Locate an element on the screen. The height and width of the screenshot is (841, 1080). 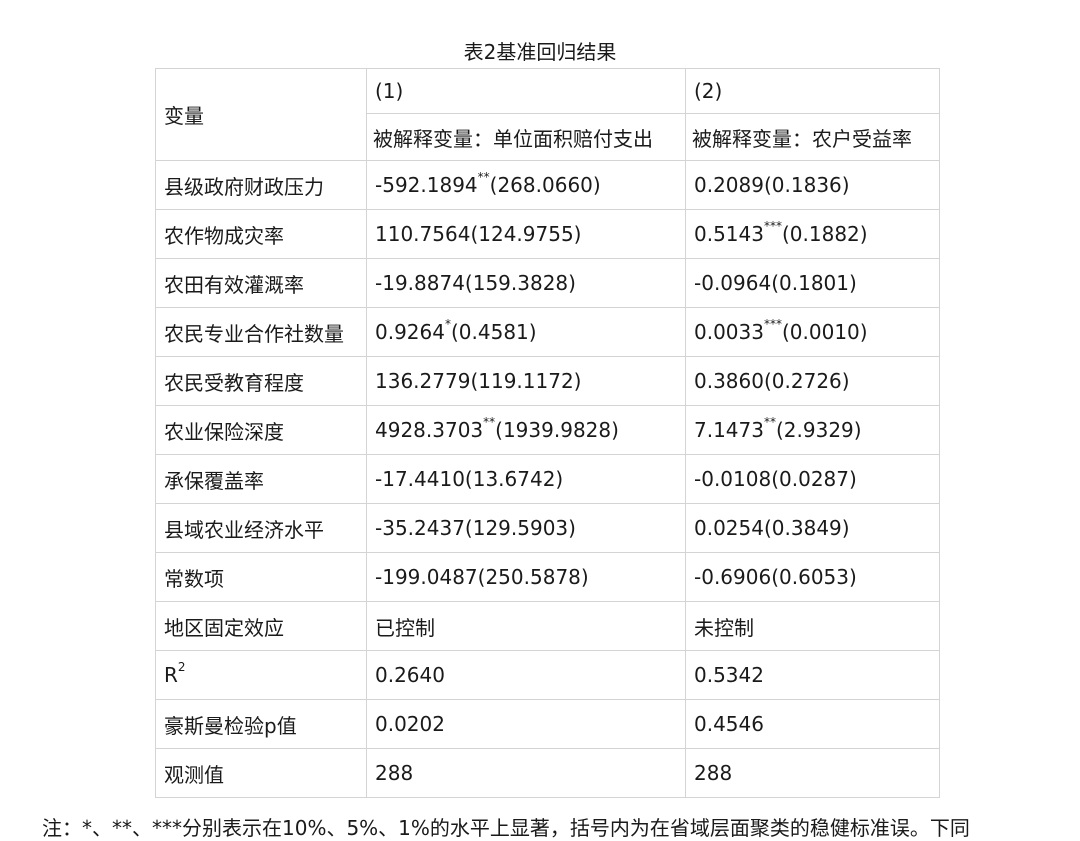
row-label: 县域农业经济水平 is located at coordinates (261, 528).